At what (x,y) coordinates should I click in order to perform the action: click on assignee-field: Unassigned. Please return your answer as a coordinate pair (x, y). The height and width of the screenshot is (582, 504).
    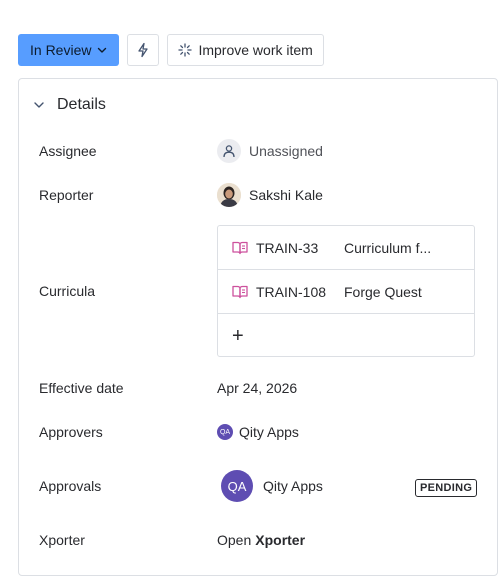
    Looking at the image, I should click on (270, 151).